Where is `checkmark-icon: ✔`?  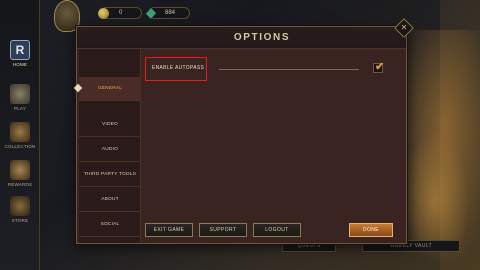
checkmark-icon: ✔ is located at coordinates (380, 67).